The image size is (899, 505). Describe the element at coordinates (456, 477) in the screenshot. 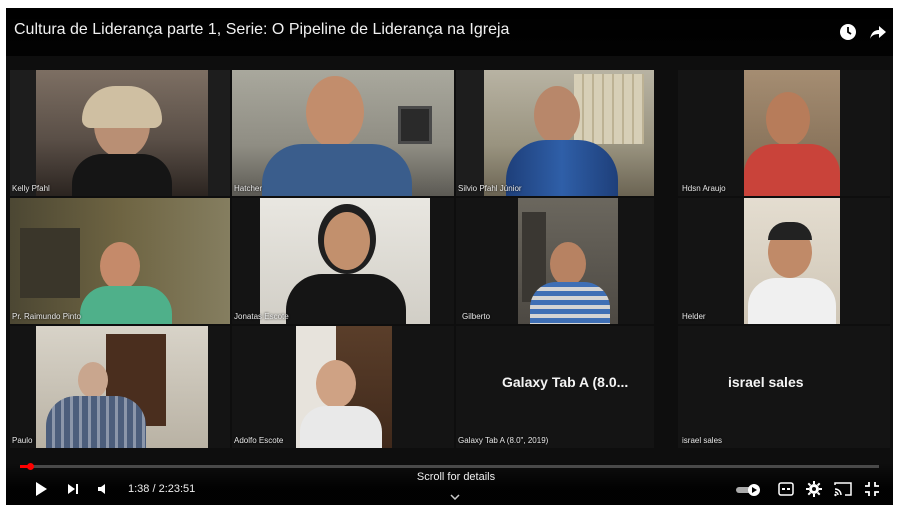

I see `scroll-hint: Scroll for details` at that location.